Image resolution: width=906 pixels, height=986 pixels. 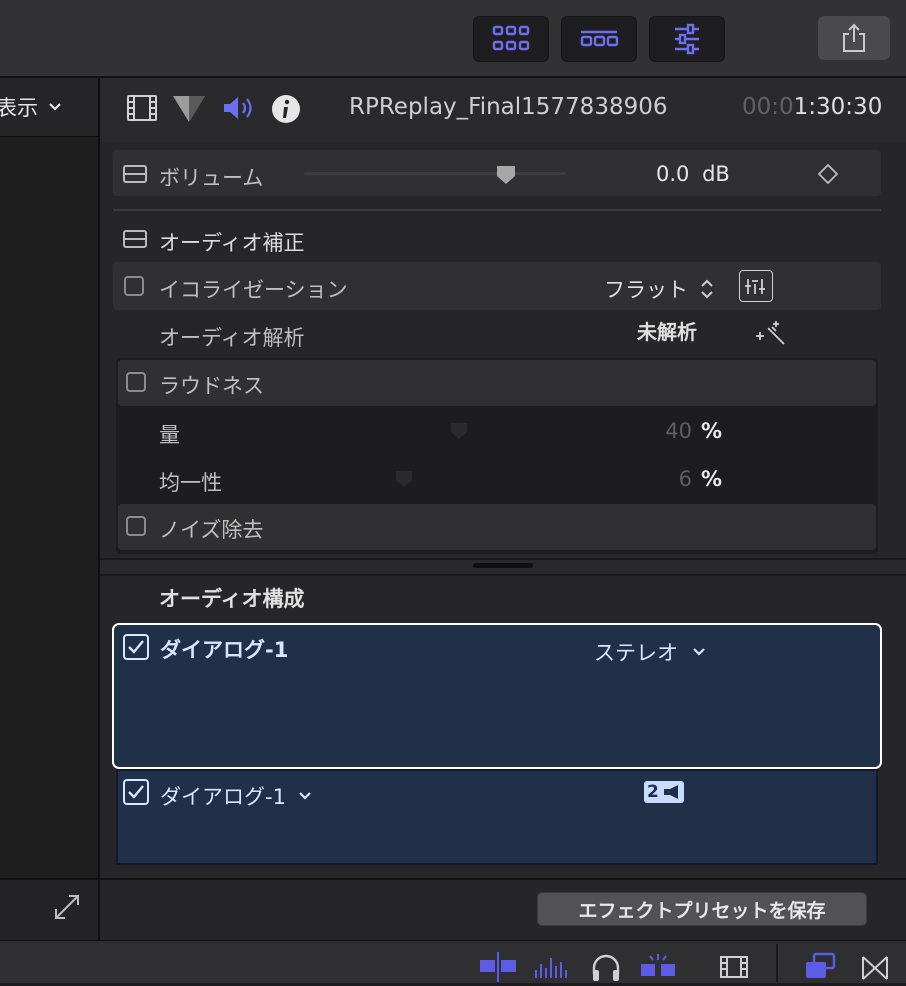 What do you see at coordinates (768, 107) in the screenshot?
I see `timecode-dim: 00:0` at bounding box center [768, 107].